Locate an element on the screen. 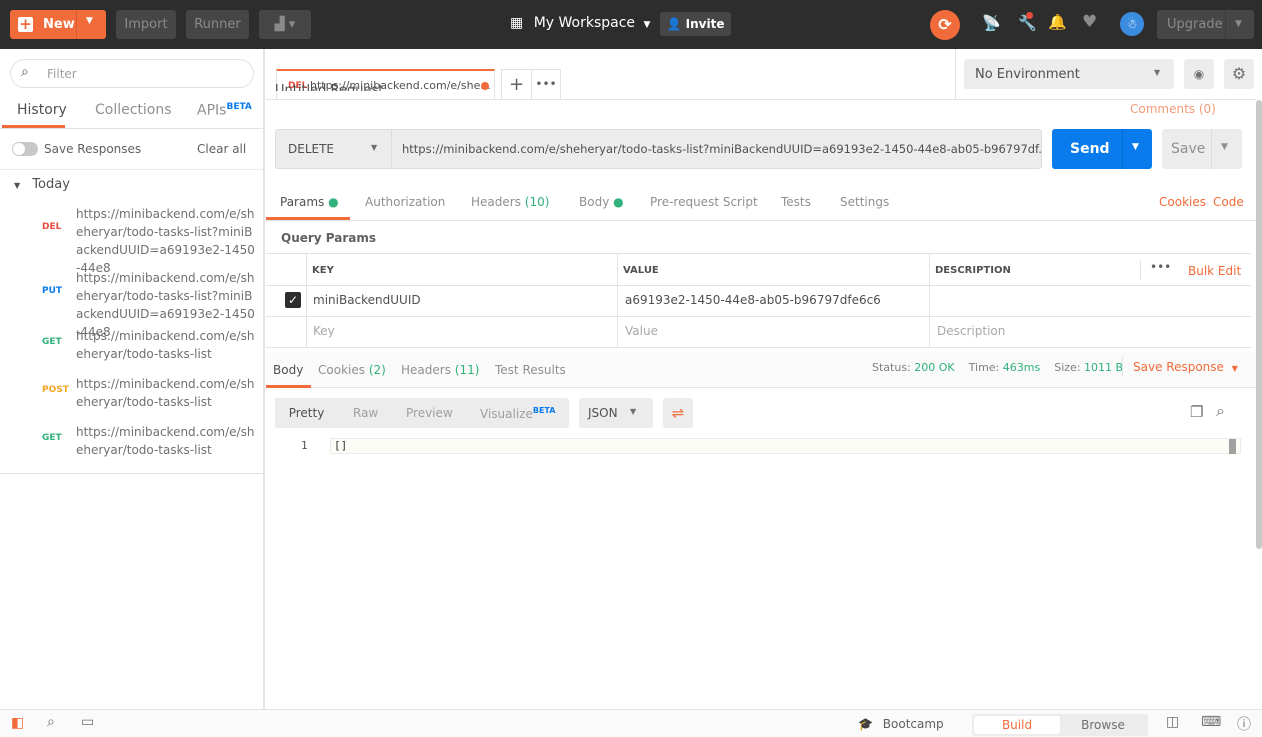 The height and width of the screenshot is (737, 1262). keyboard-icon: ⌨ is located at coordinates (1211, 722).